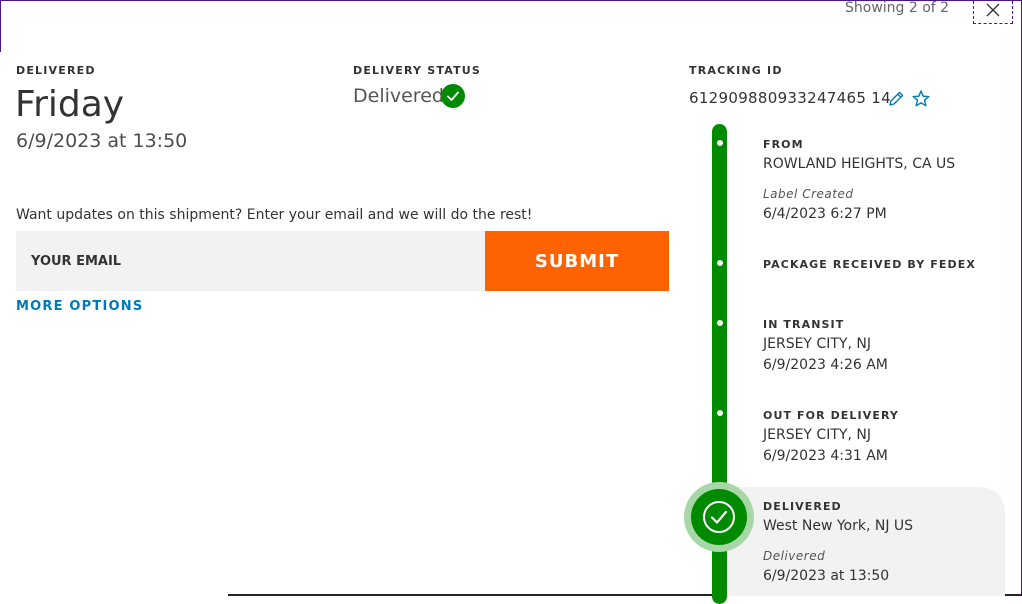 The width and height of the screenshot is (1022, 604). I want to click on email-input-placeholder: YOUR EMAIL, so click(76, 261).